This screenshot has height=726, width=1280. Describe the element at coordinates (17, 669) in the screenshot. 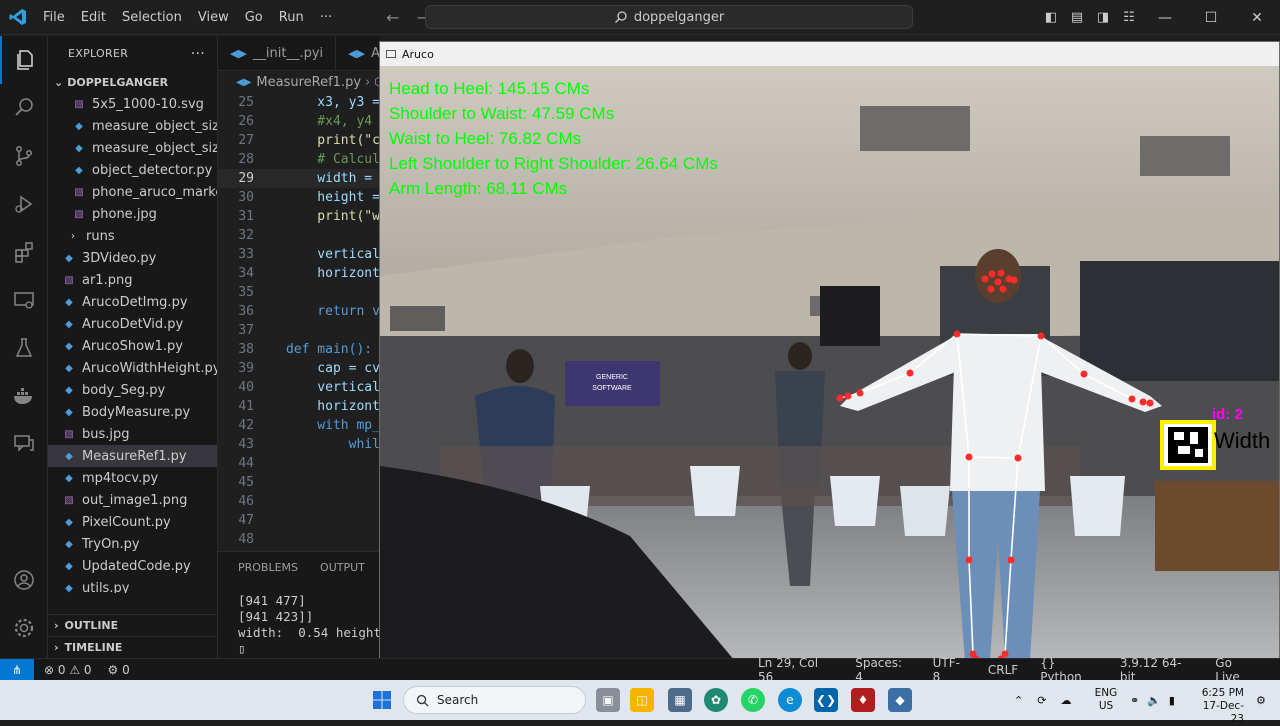

I see `remote-indicator-icon: ⋔` at that location.